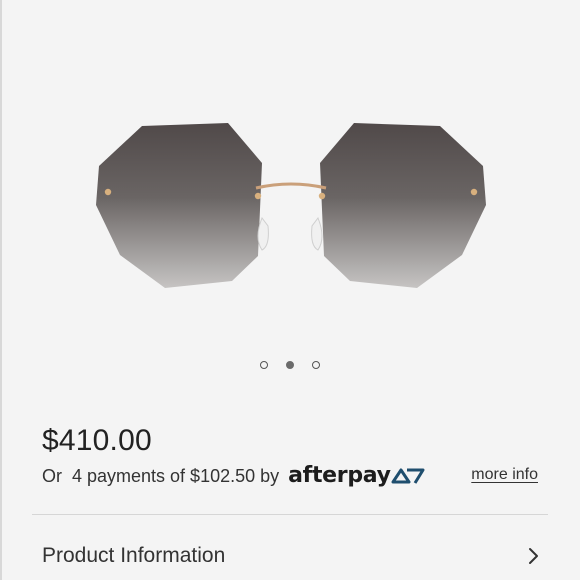 Image resolution: width=580 pixels, height=580 pixels. What do you see at coordinates (533, 556) in the screenshot?
I see `chevron-right-icon` at bounding box center [533, 556].